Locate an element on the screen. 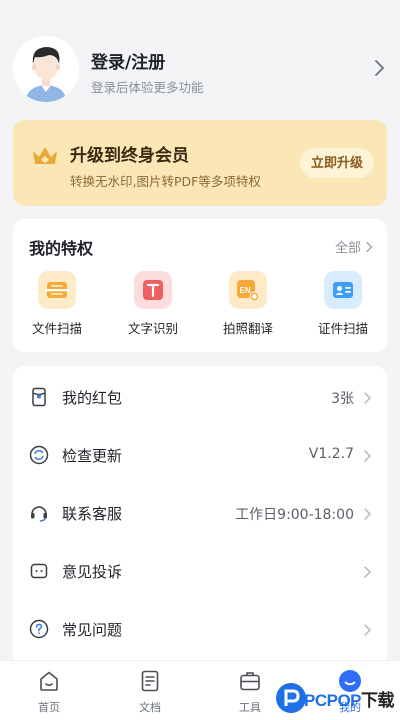  question-icon is located at coordinates (39, 629).